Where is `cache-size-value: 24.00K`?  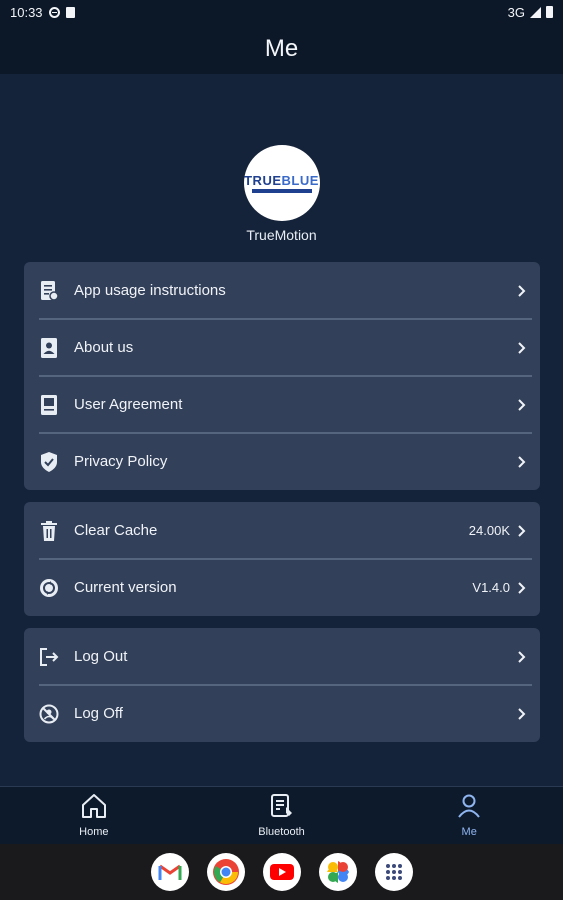
cache-size-value: 24.00K is located at coordinates (489, 530).